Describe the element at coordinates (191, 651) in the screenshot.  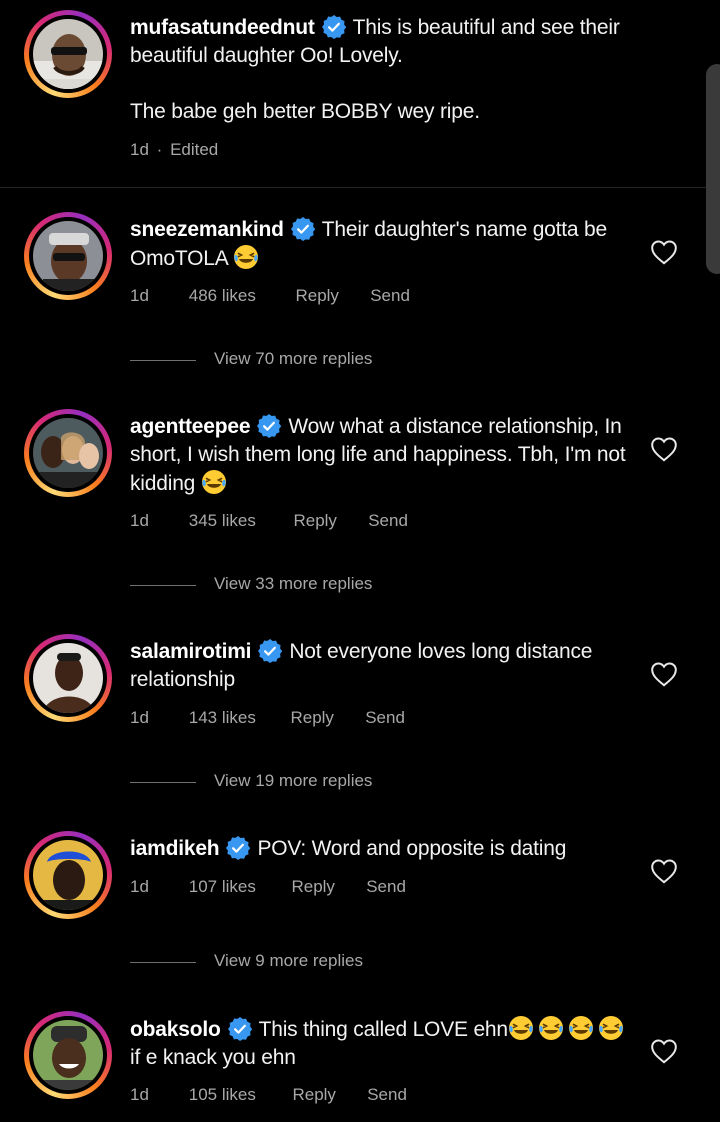
I see `comment-username: salamirotimi` at that location.